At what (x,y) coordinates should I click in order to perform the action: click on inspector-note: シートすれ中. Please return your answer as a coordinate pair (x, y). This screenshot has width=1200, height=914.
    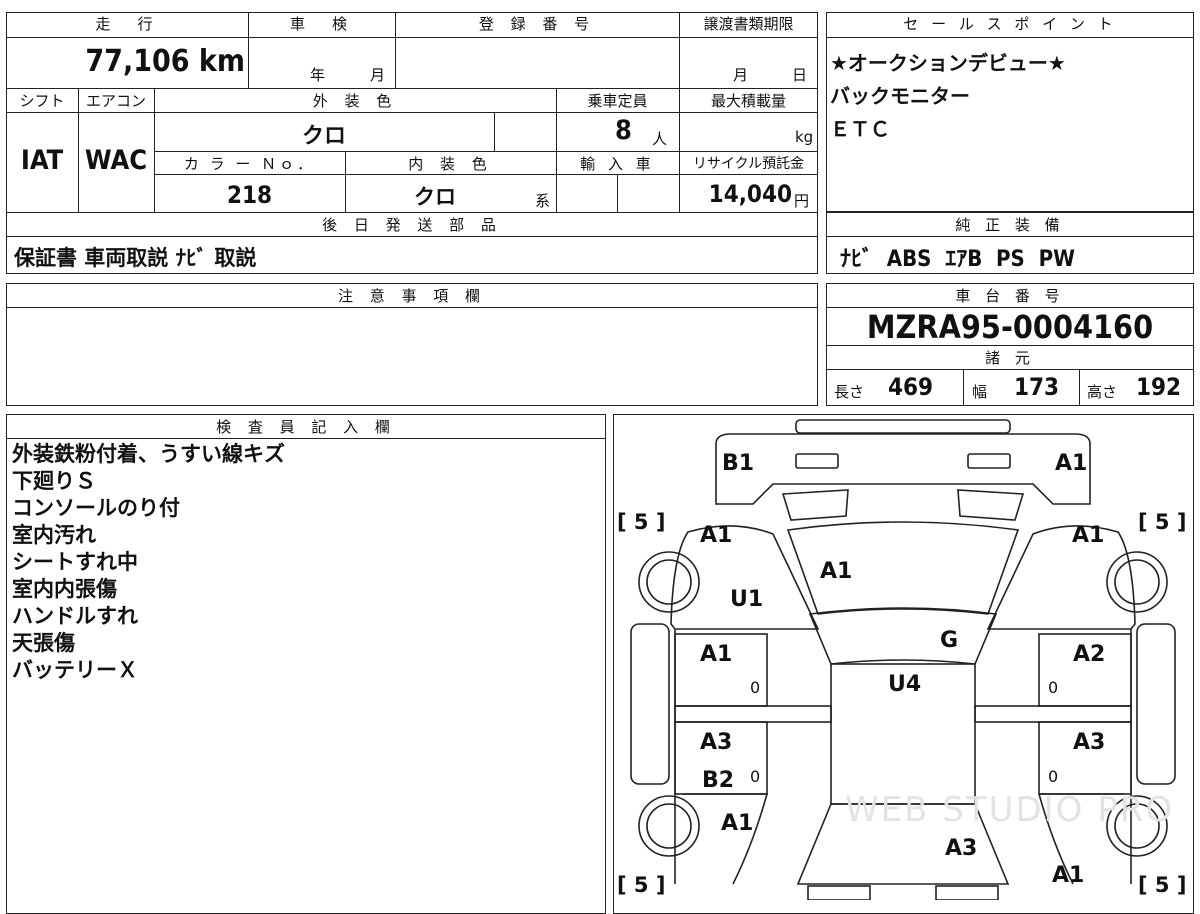
    Looking at the image, I should click on (75, 562).